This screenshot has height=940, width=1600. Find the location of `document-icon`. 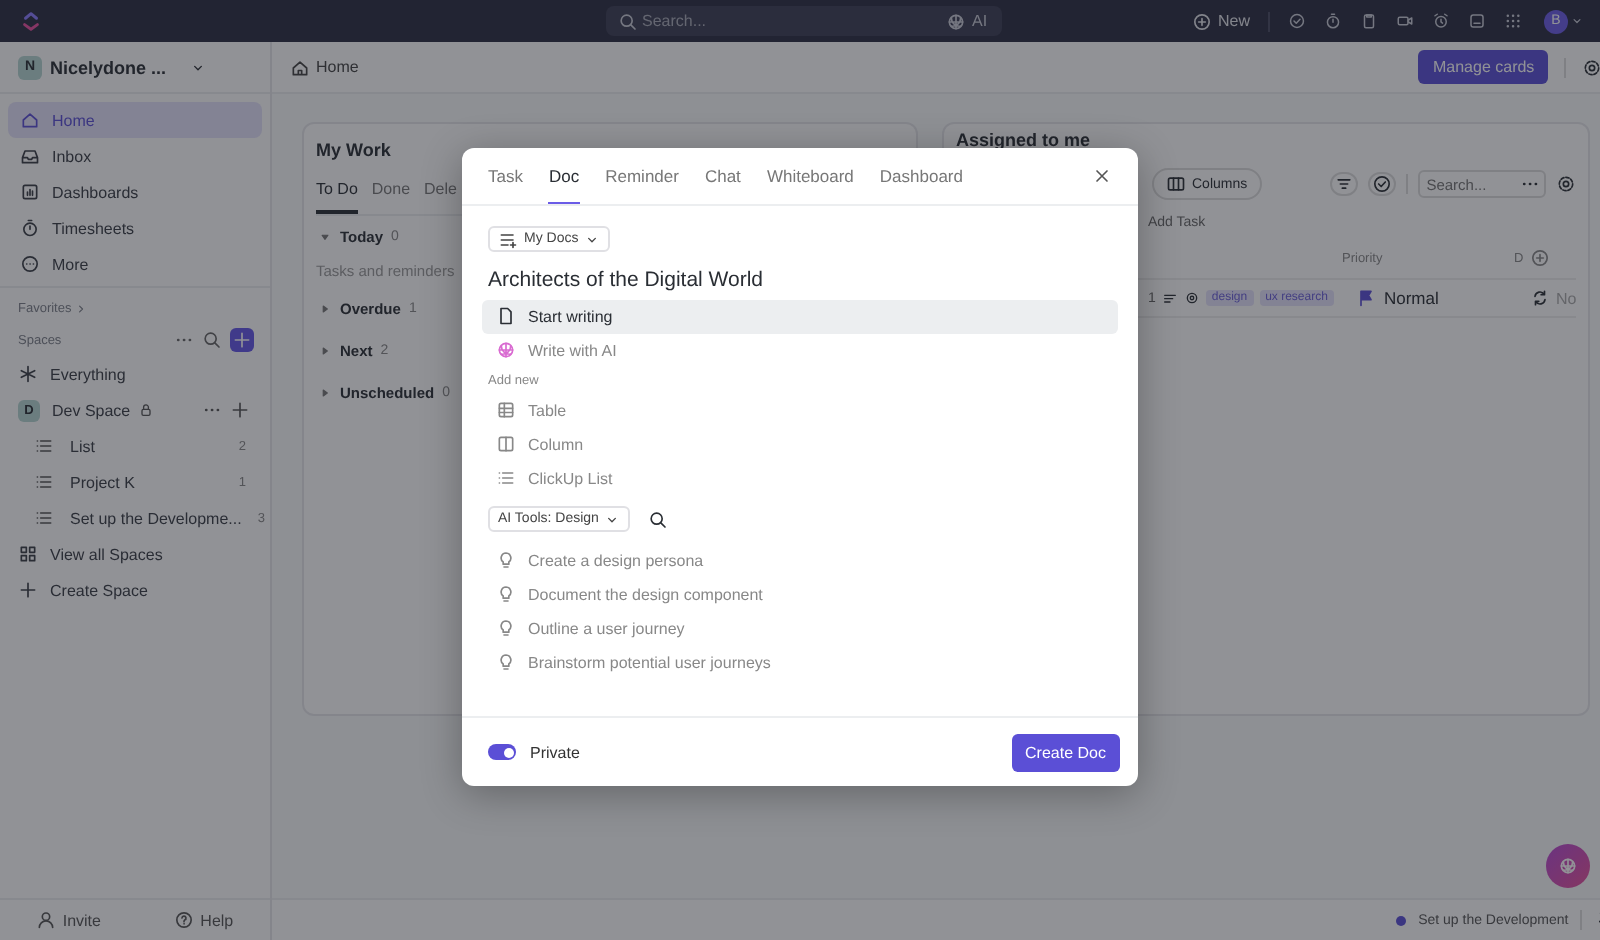

document-icon is located at coordinates (506, 316).